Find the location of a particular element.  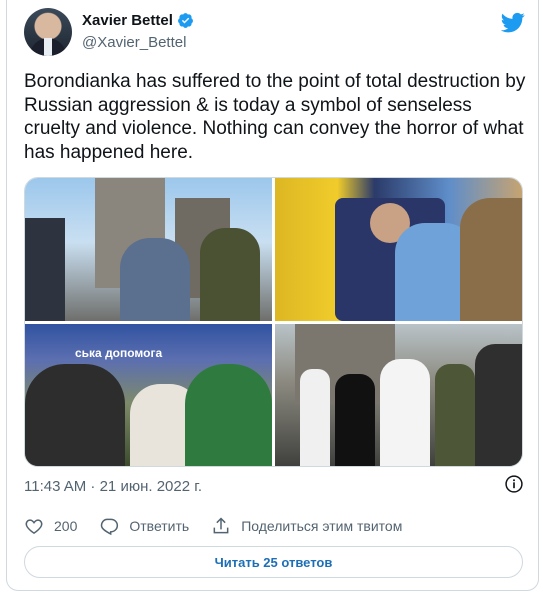

reply-icon is located at coordinates (110, 527).